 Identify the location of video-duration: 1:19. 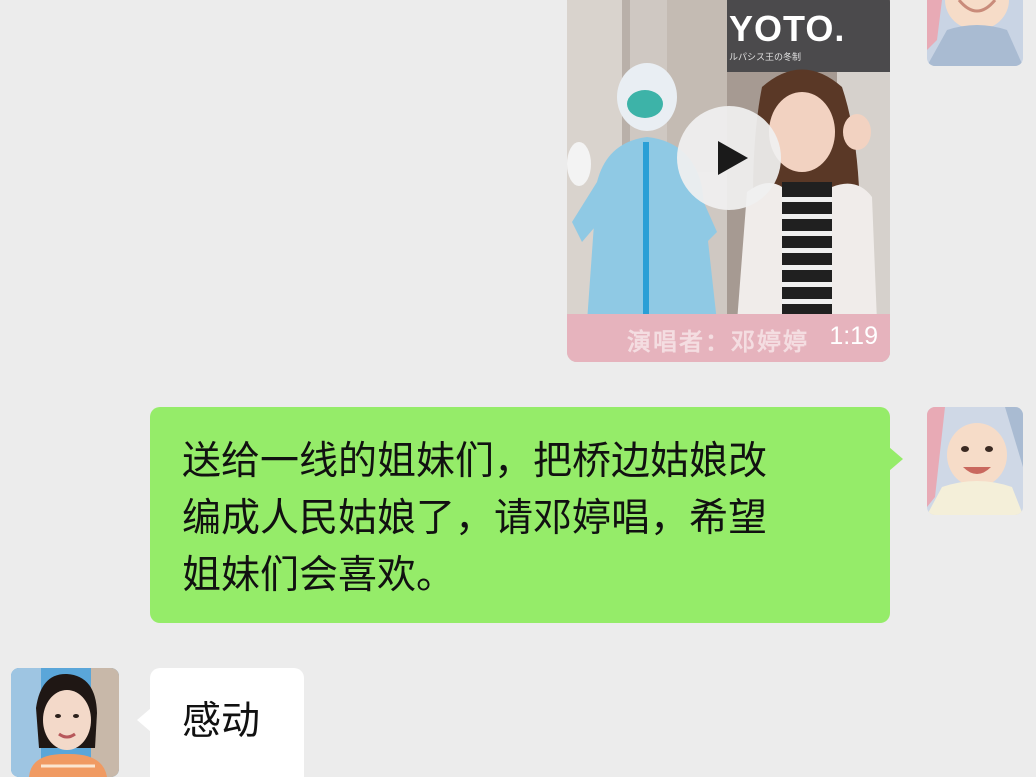
(853, 336).